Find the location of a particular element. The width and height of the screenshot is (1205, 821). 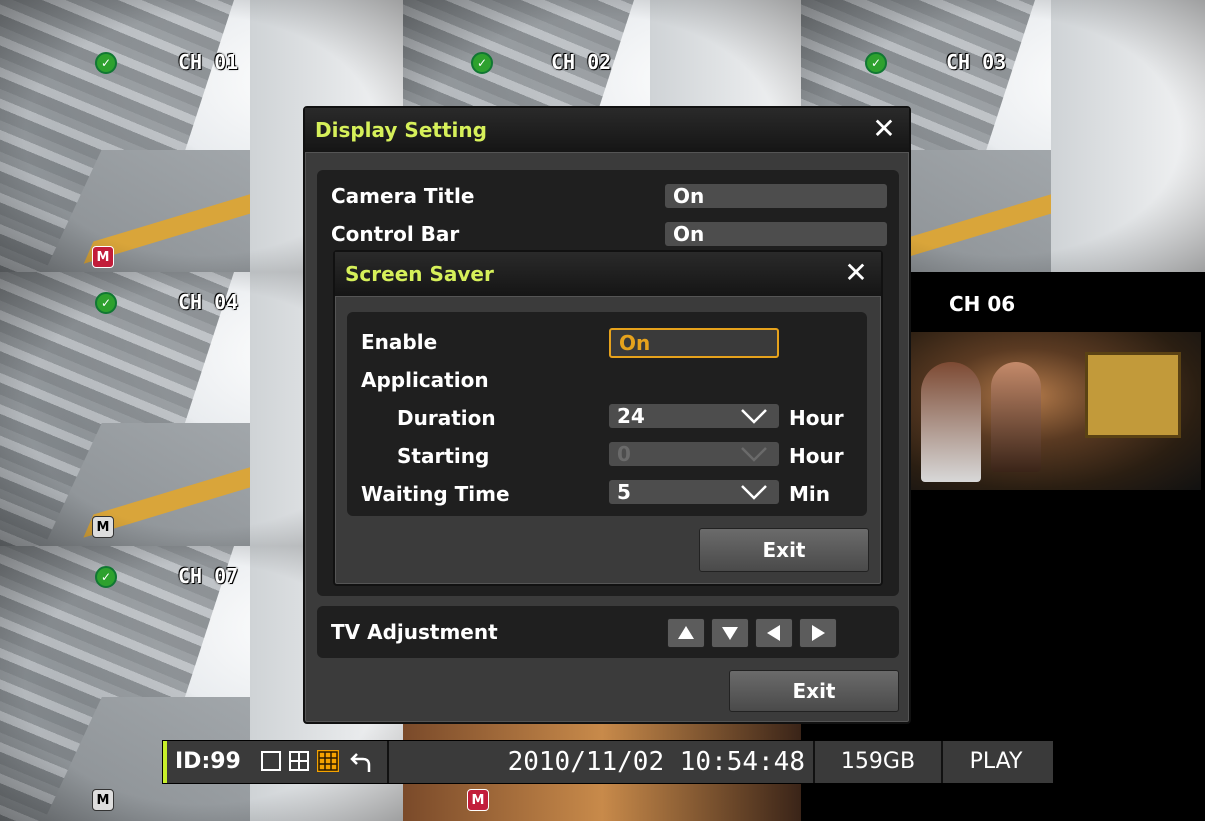

channel-label: CH 07 is located at coordinates (208, 576).